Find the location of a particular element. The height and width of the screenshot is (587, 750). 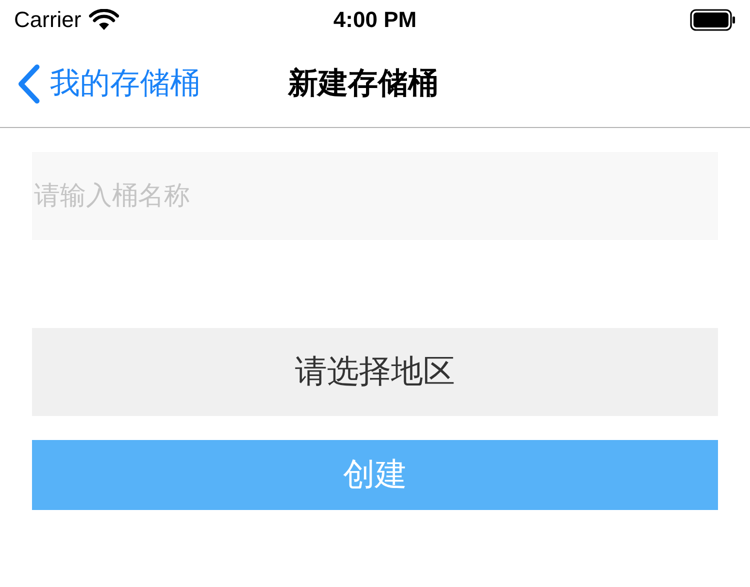

wifi-icon is located at coordinates (104, 20).